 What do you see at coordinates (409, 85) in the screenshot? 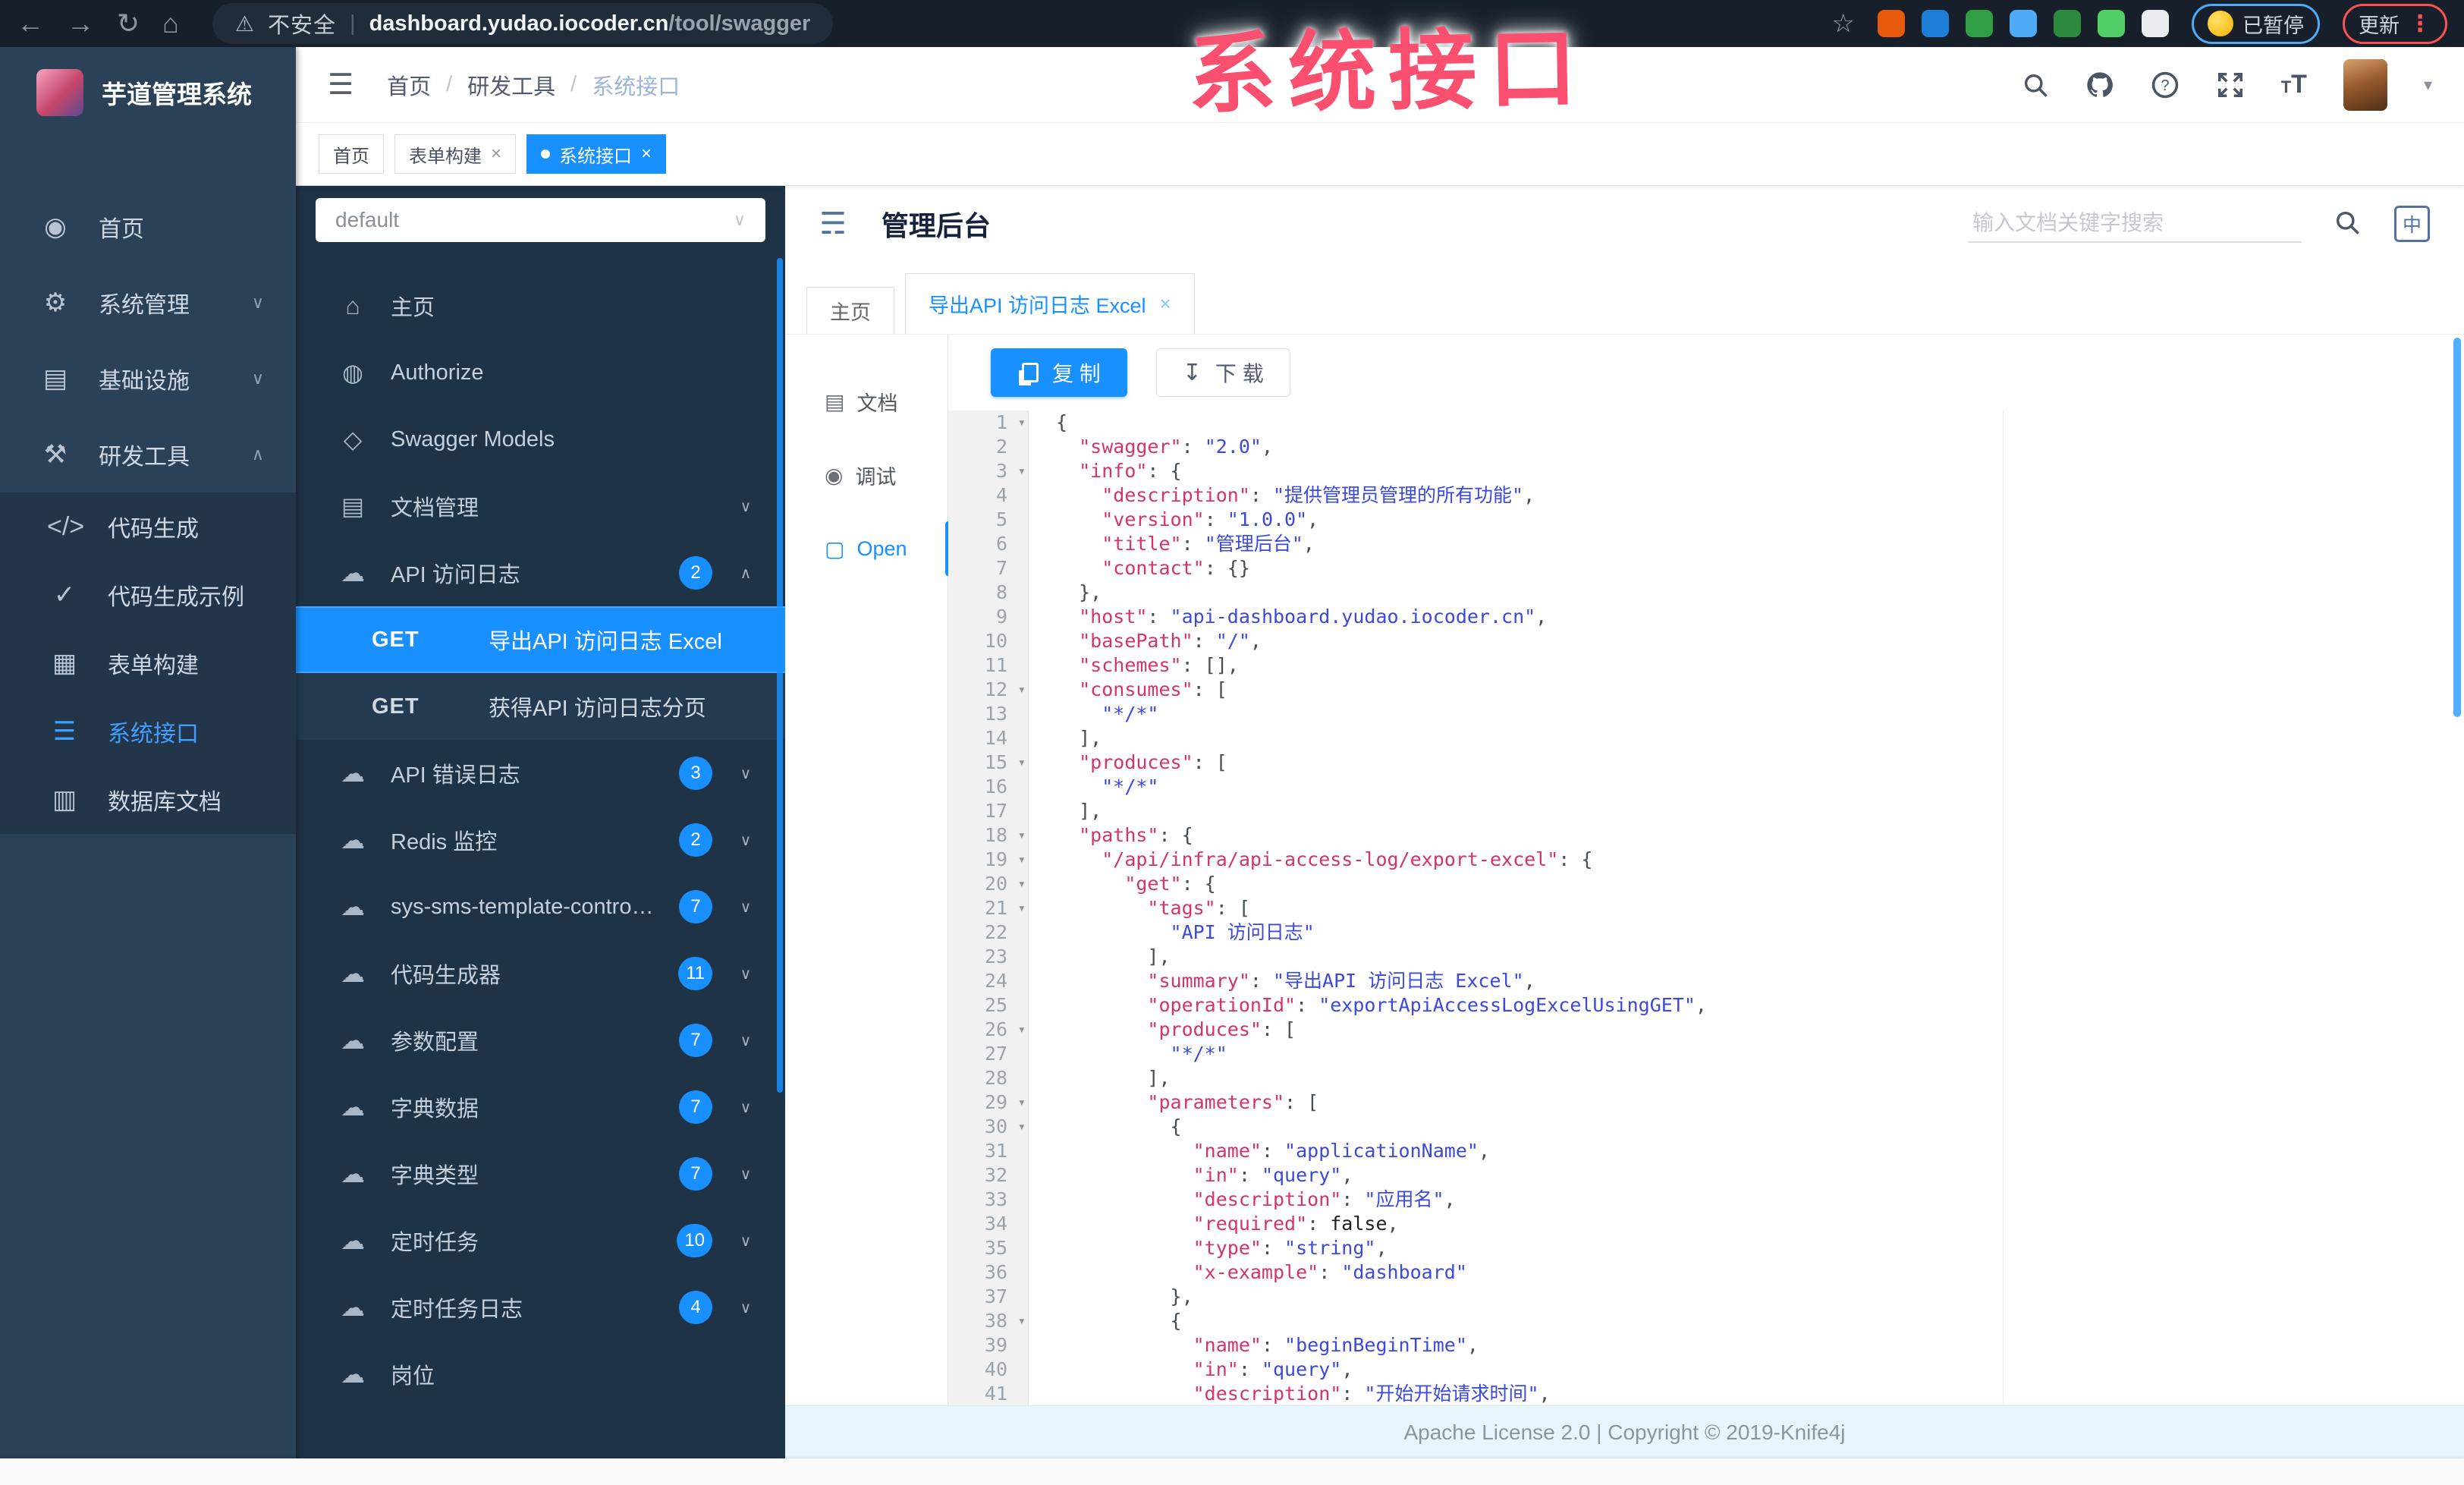
I see `breadcrumb-item: 首页` at bounding box center [409, 85].